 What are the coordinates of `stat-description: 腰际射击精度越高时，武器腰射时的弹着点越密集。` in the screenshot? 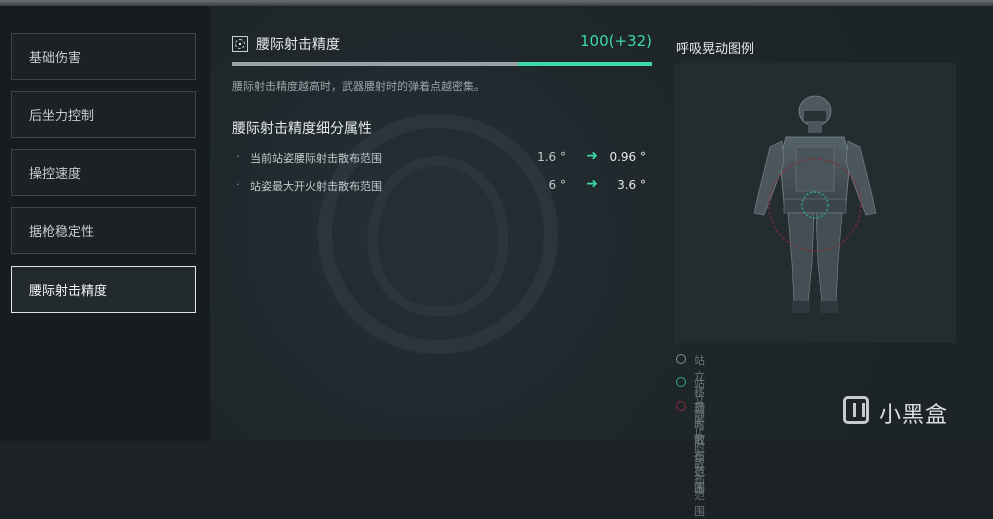 It's located at (358, 86).